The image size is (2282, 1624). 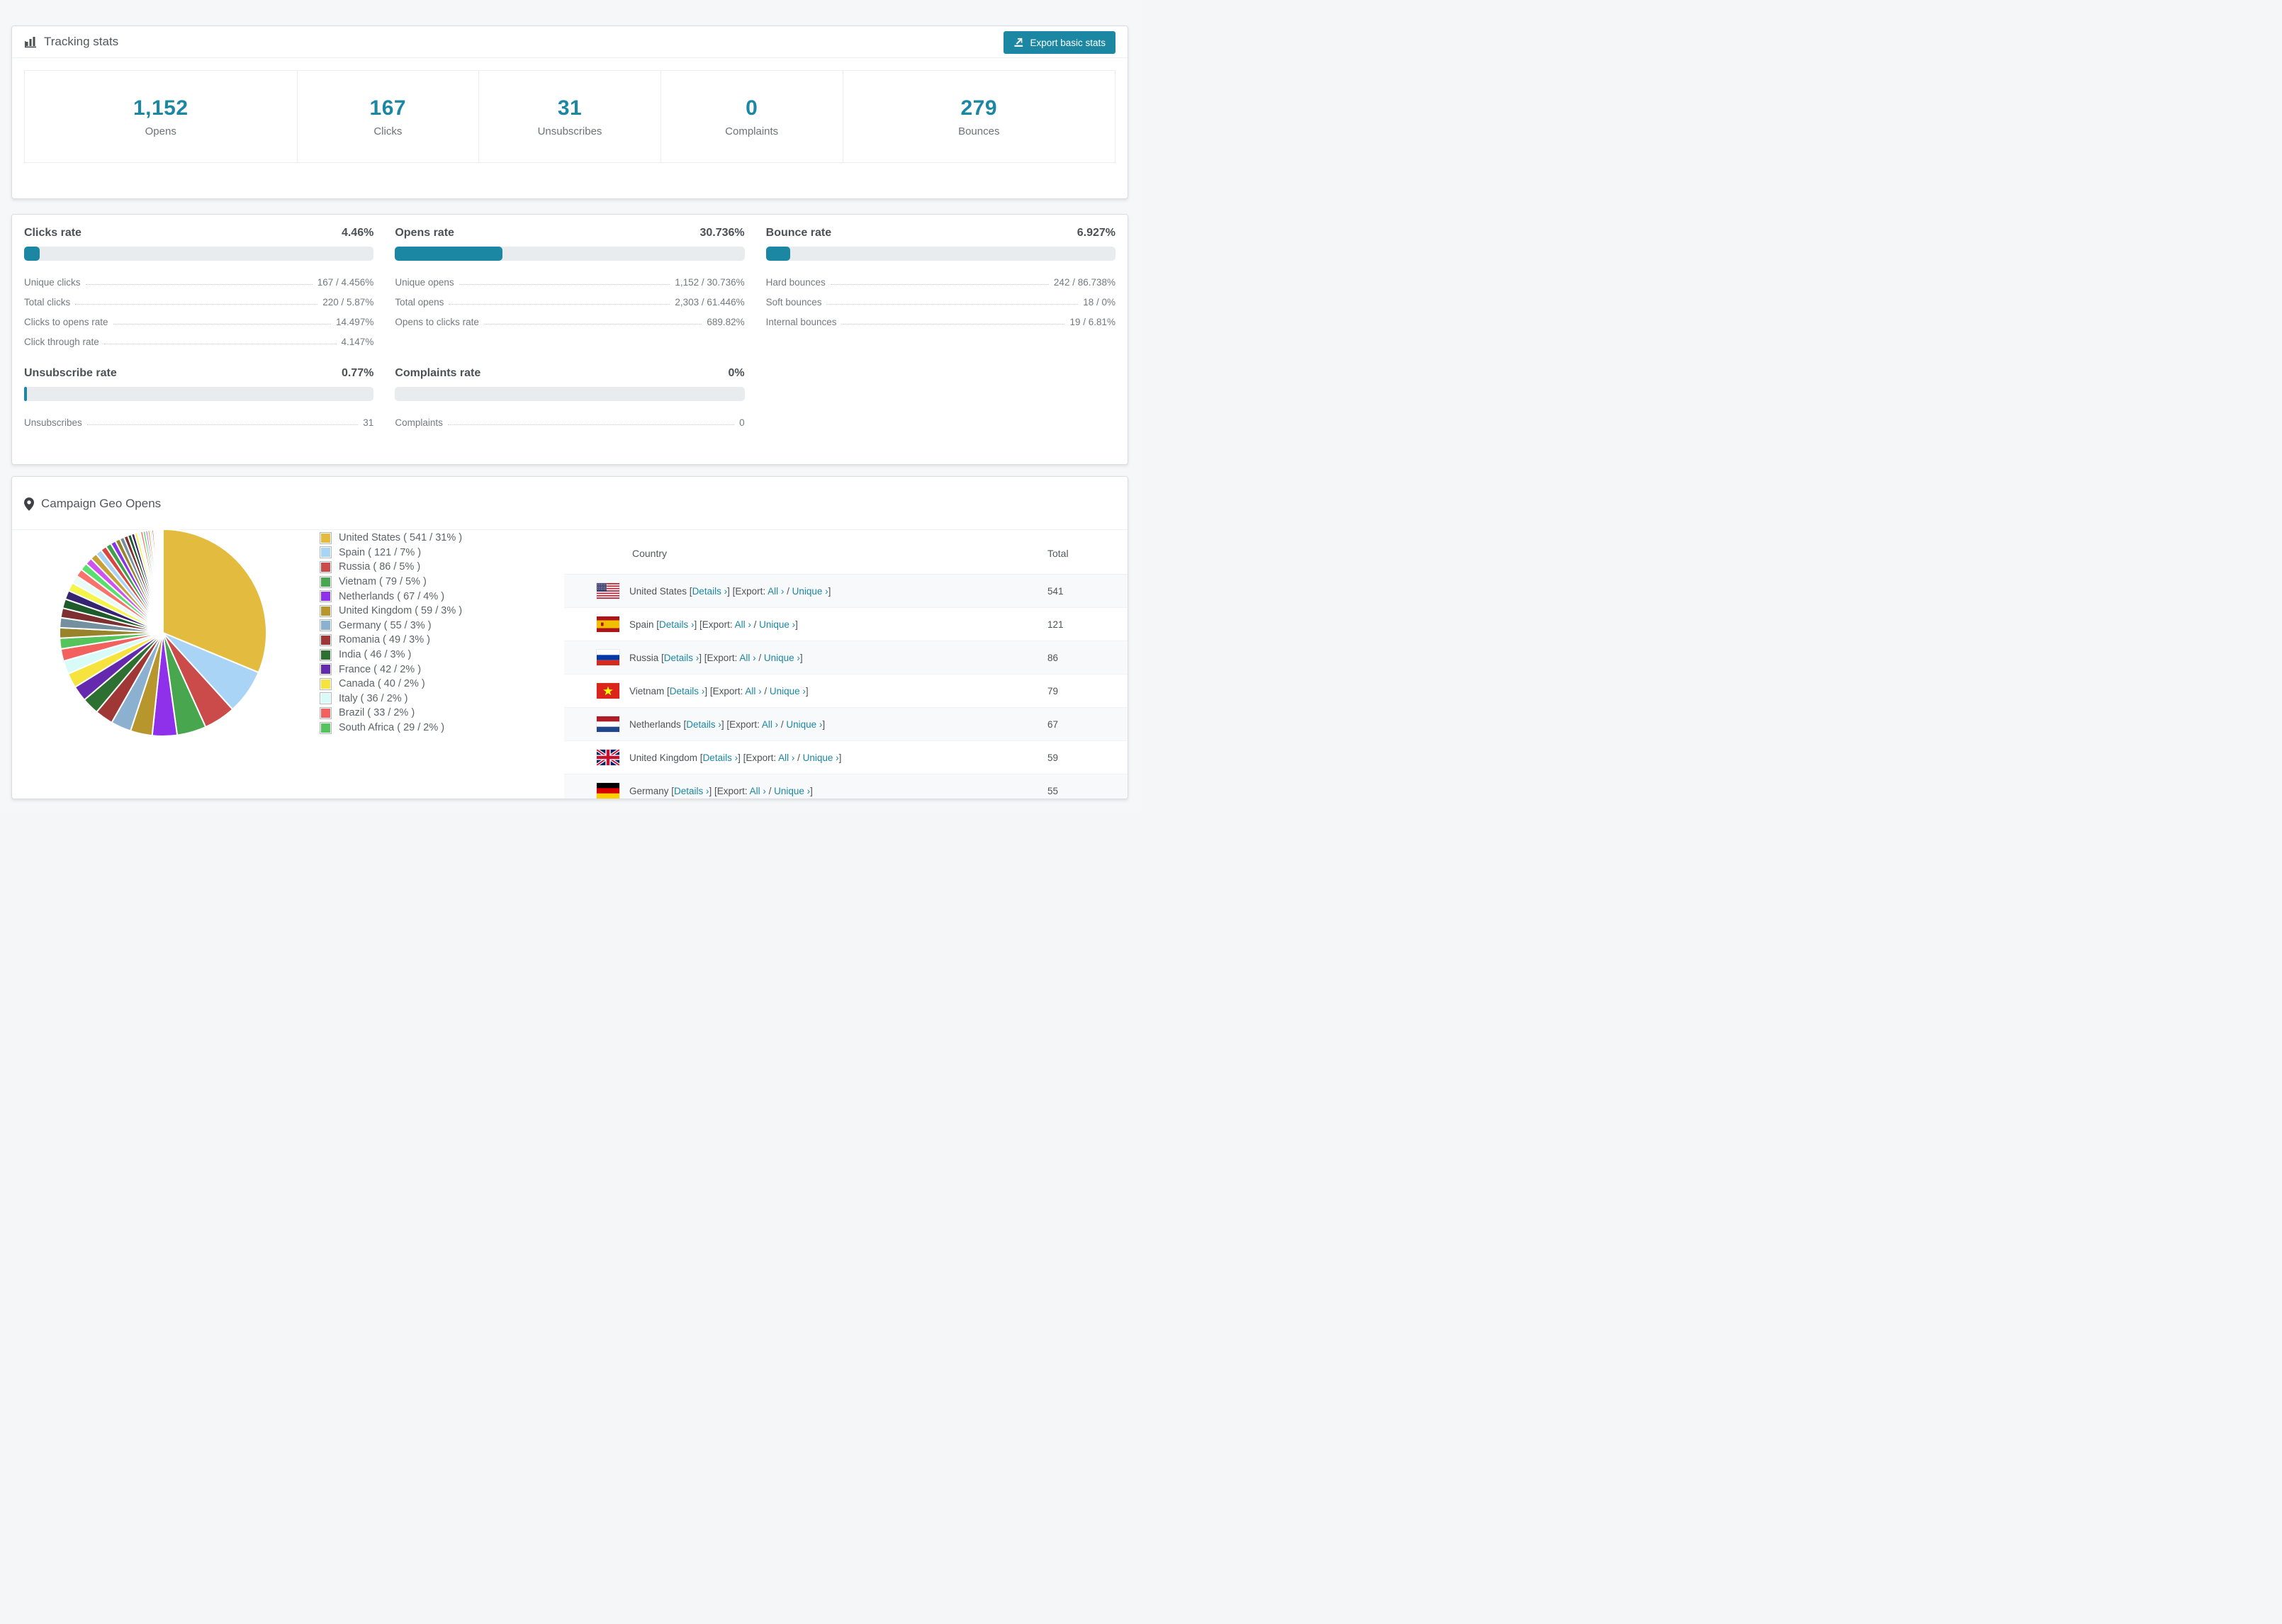 I want to click on geo-table-header-row: Country Total, so click(x=846, y=554).